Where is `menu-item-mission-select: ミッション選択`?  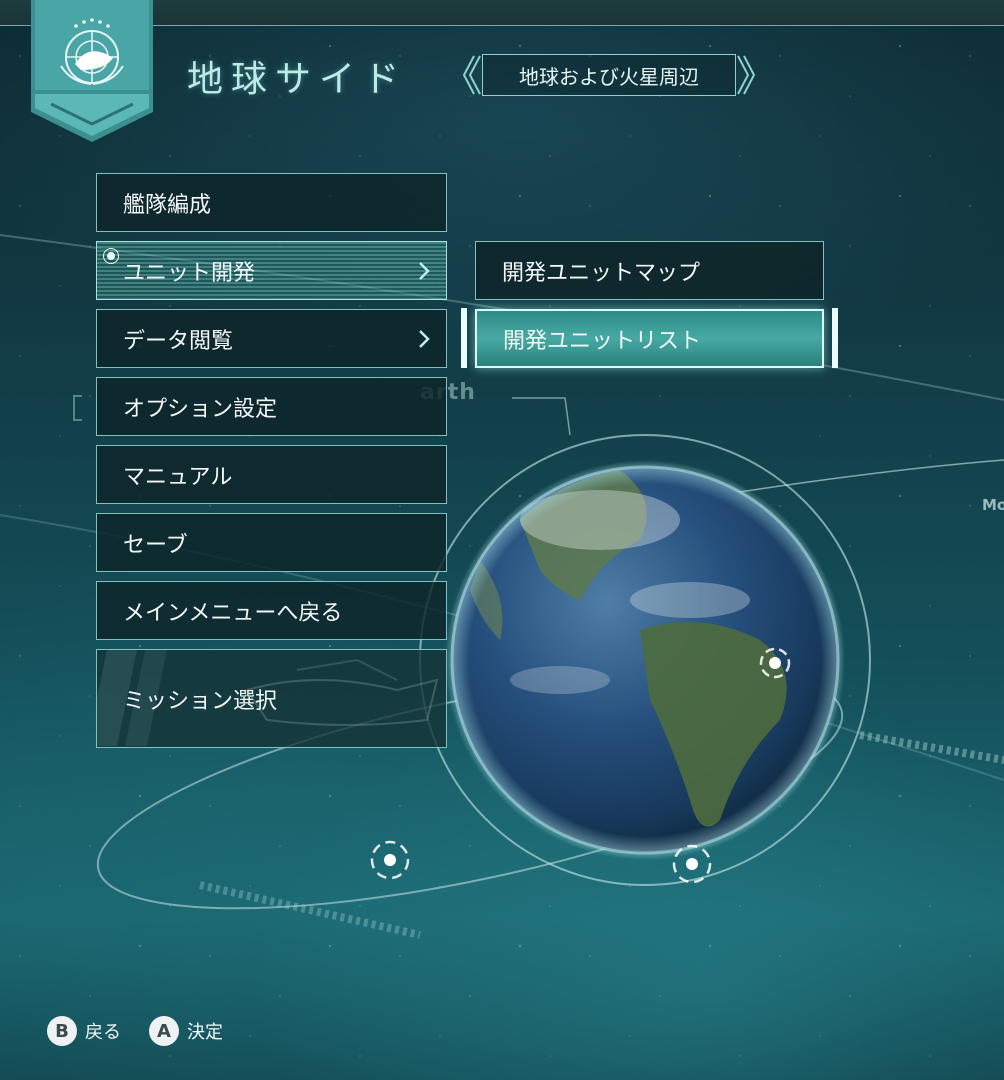 menu-item-mission-select: ミッション選択 is located at coordinates (271, 698).